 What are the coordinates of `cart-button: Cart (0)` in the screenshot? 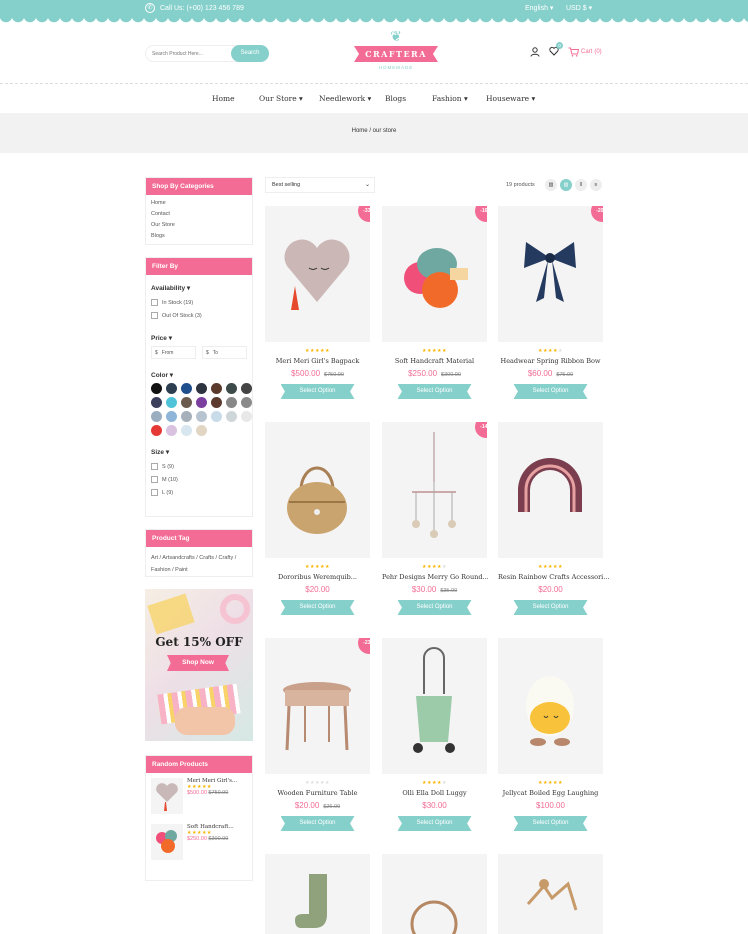 It's located at (585, 52).